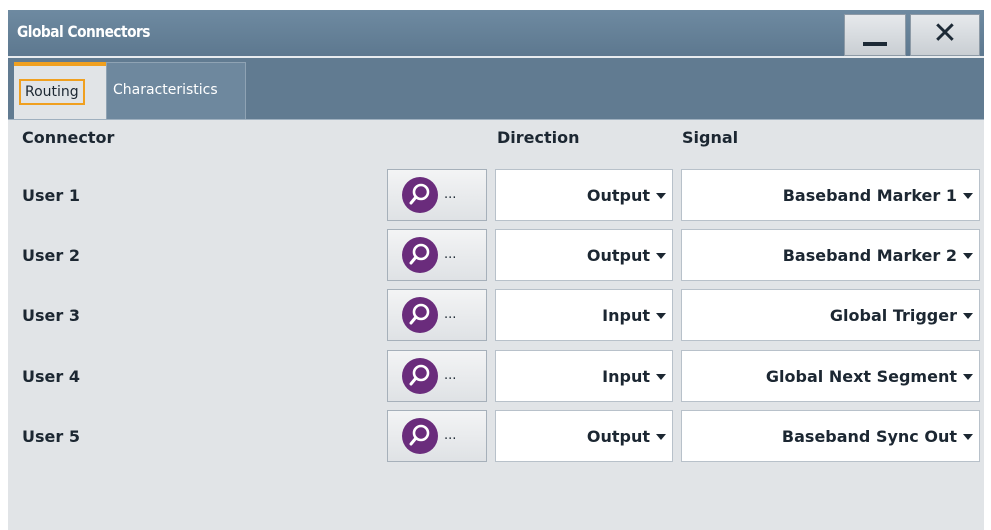 This screenshot has width=991, height=530. Describe the element at coordinates (710, 137) in the screenshot. I see `column-header-signal: Signal` at that location.